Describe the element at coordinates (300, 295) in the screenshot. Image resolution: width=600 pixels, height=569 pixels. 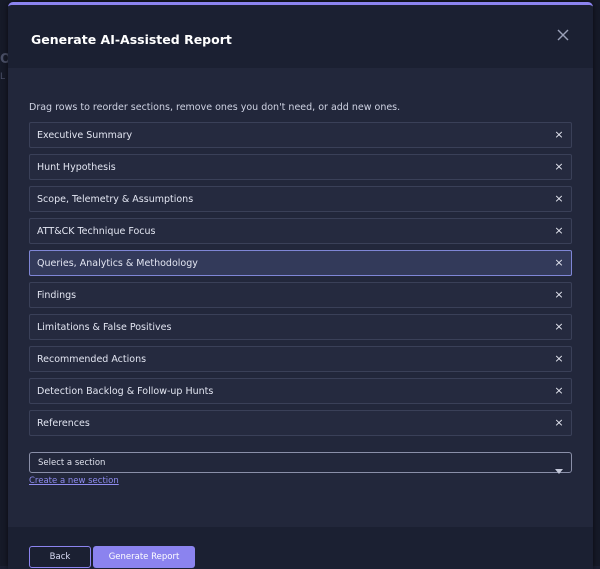
I see `section-row: Findings ×` at that location.